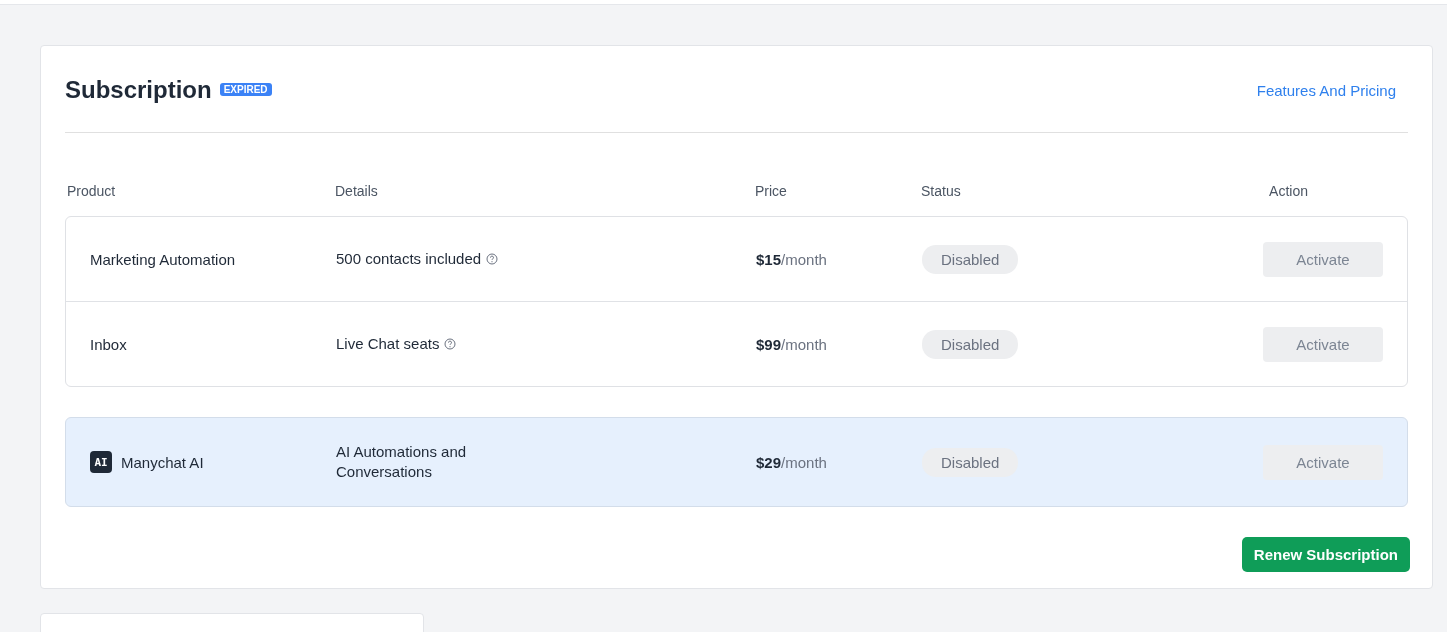 This screenshot has width=1447, height=632. What do you see at coordinates (791, 344) in the screenshot?
I see `price: $99/month` at bounding box center [791, 344].